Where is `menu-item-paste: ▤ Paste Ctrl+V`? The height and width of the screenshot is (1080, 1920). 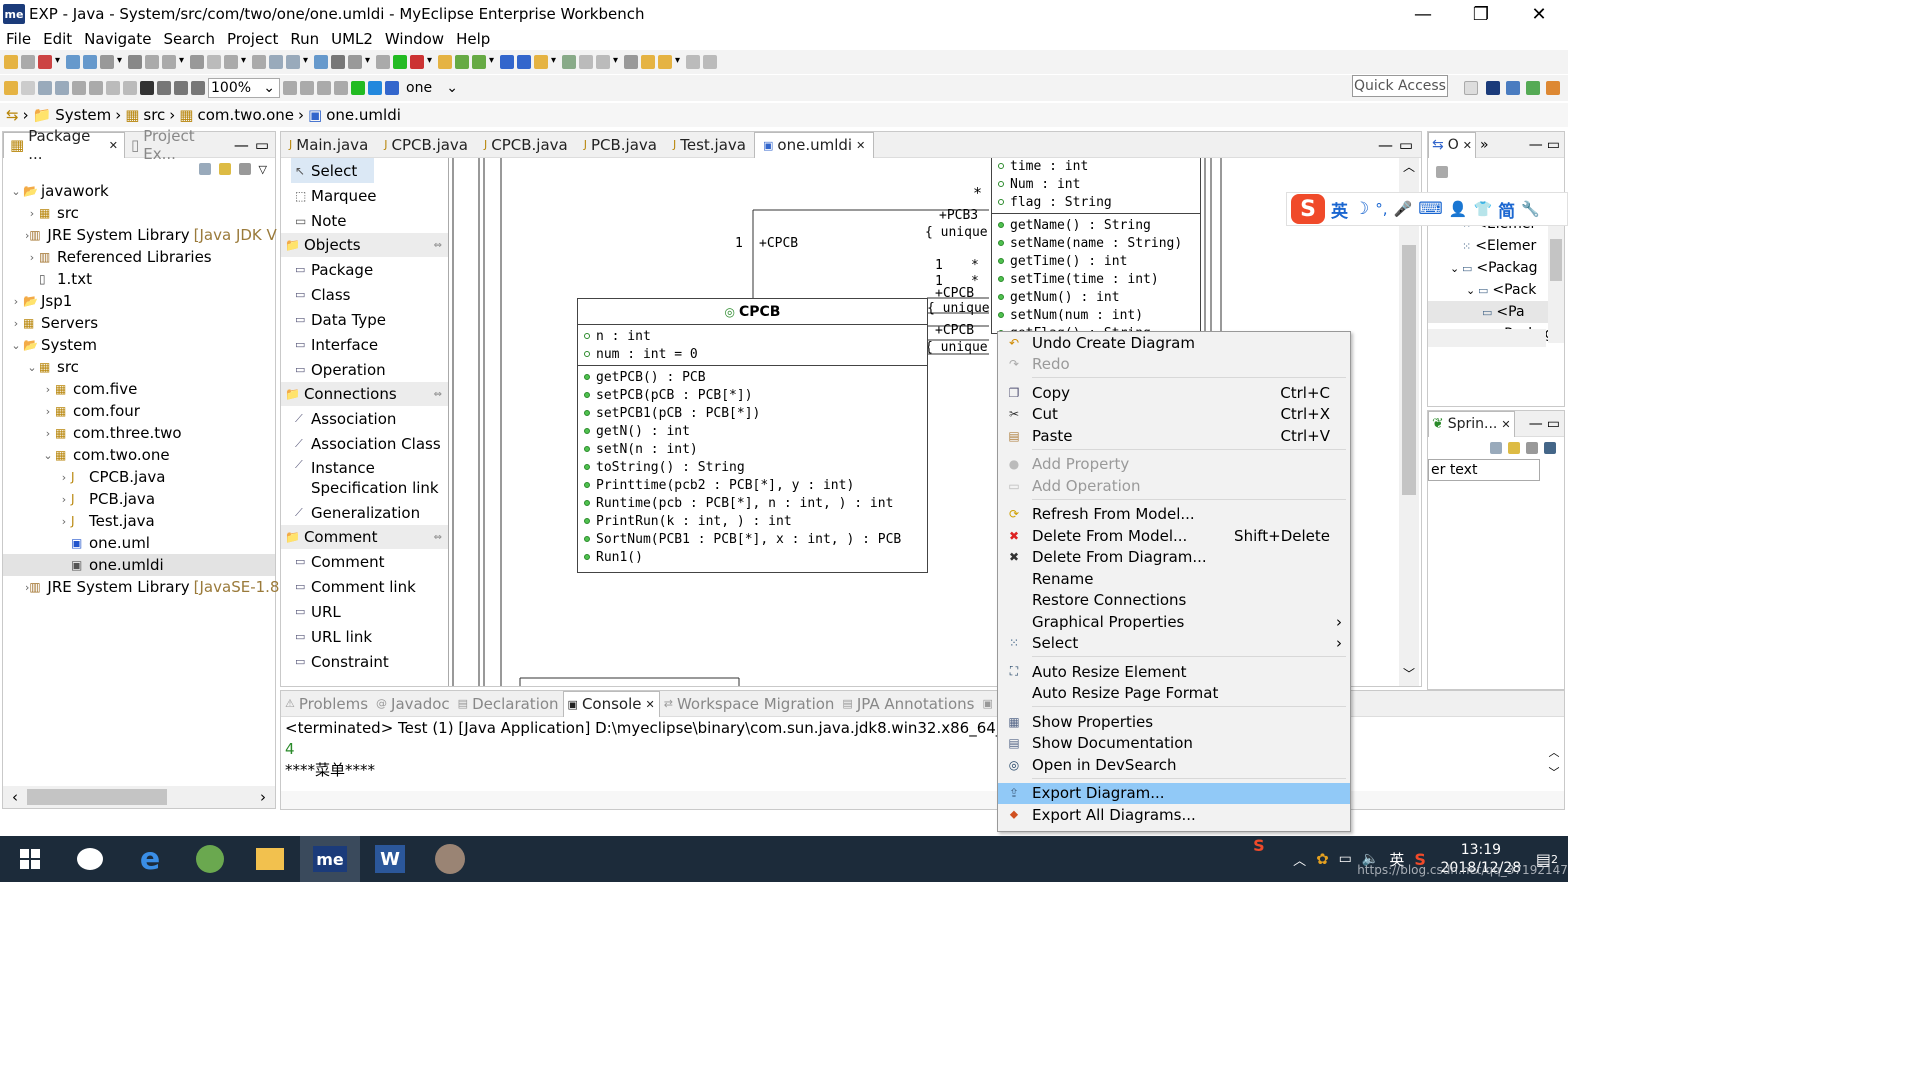
menu-item-paste: ▤ Paste Ctrl+V is located at coordinates (1174, 436).